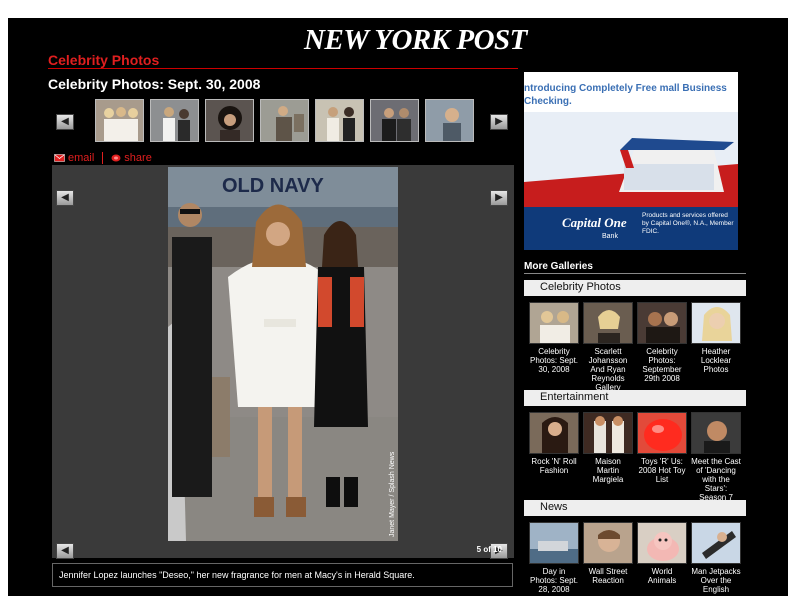 Image resolution: width=796 pixels, height=600 pixels. Describe the element at coordinates (65, 122) in the screenshot. I see `thumbs-prev-button: ◀` at that location.